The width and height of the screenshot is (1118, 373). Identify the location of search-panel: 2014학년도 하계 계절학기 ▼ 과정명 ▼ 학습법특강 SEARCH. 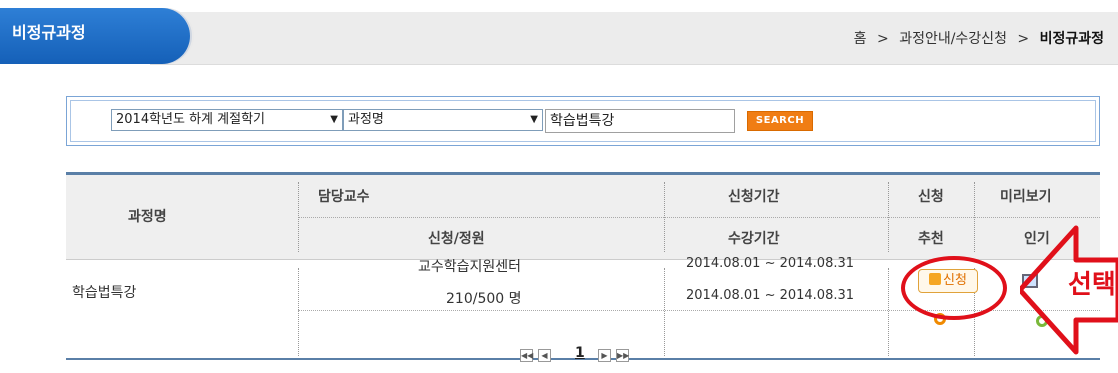
(583, 121).